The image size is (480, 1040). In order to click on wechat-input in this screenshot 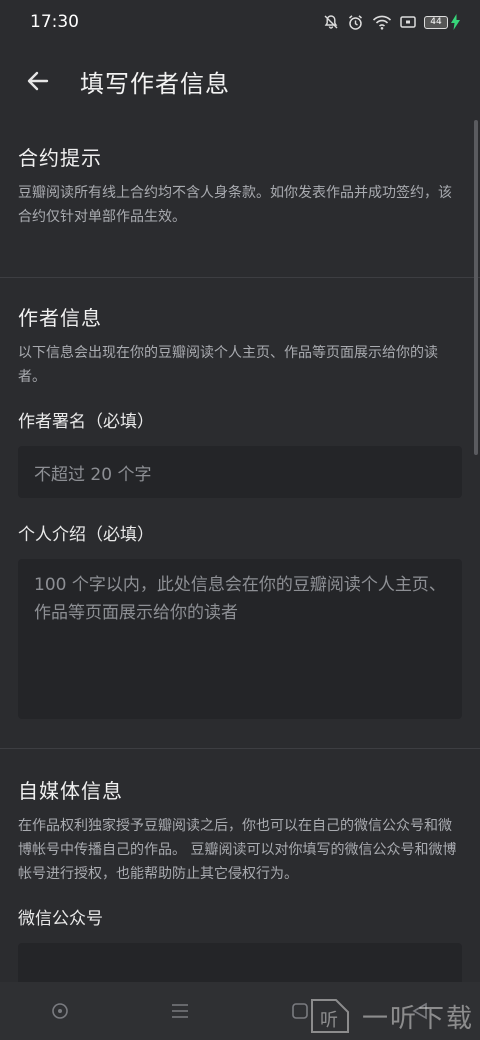, I will do `click(240, 962)`.